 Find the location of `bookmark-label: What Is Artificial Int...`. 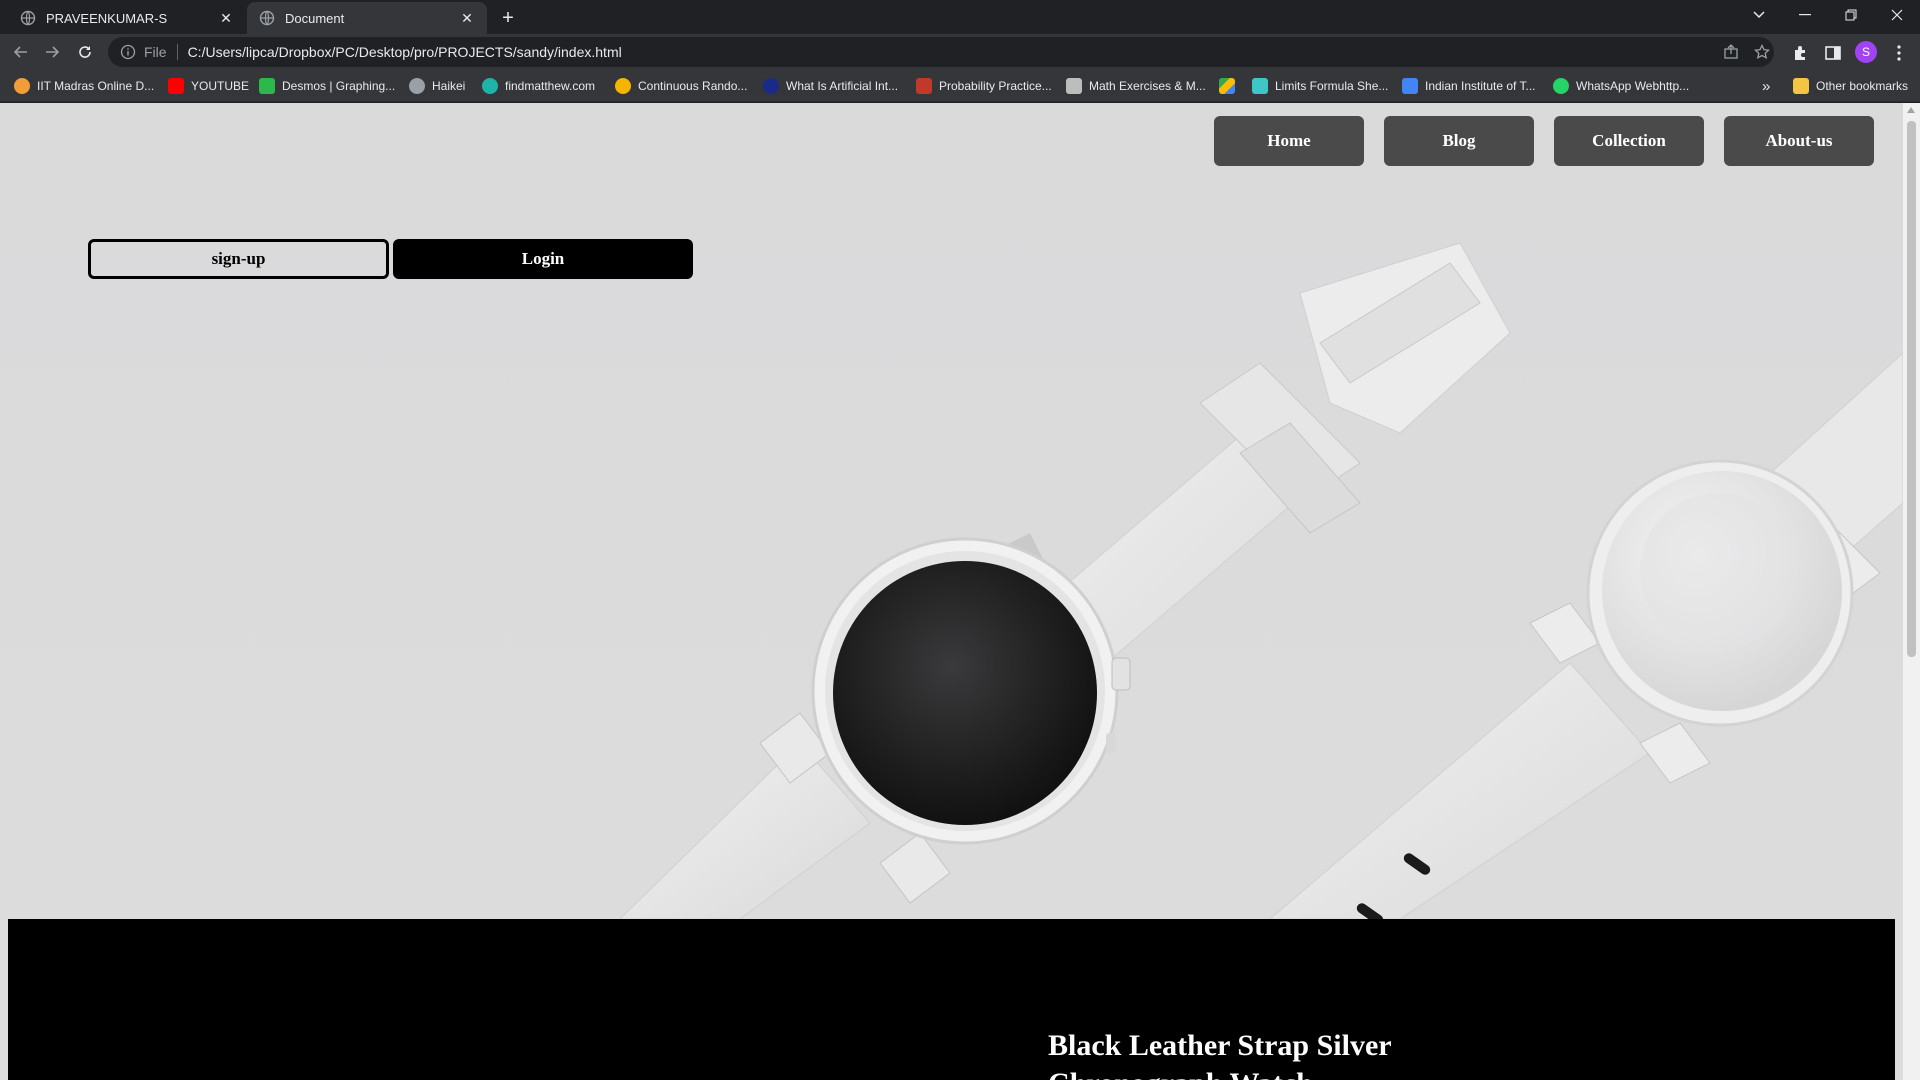

bookmark-label: What Is Artificial Int... is located at coordinates (842, 86).